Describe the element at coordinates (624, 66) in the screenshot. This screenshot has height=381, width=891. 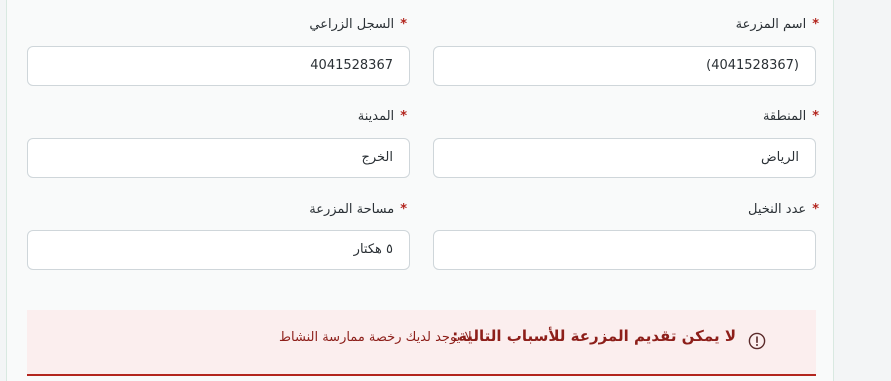
I see `farm-name-field: (4041528367)` at that location.